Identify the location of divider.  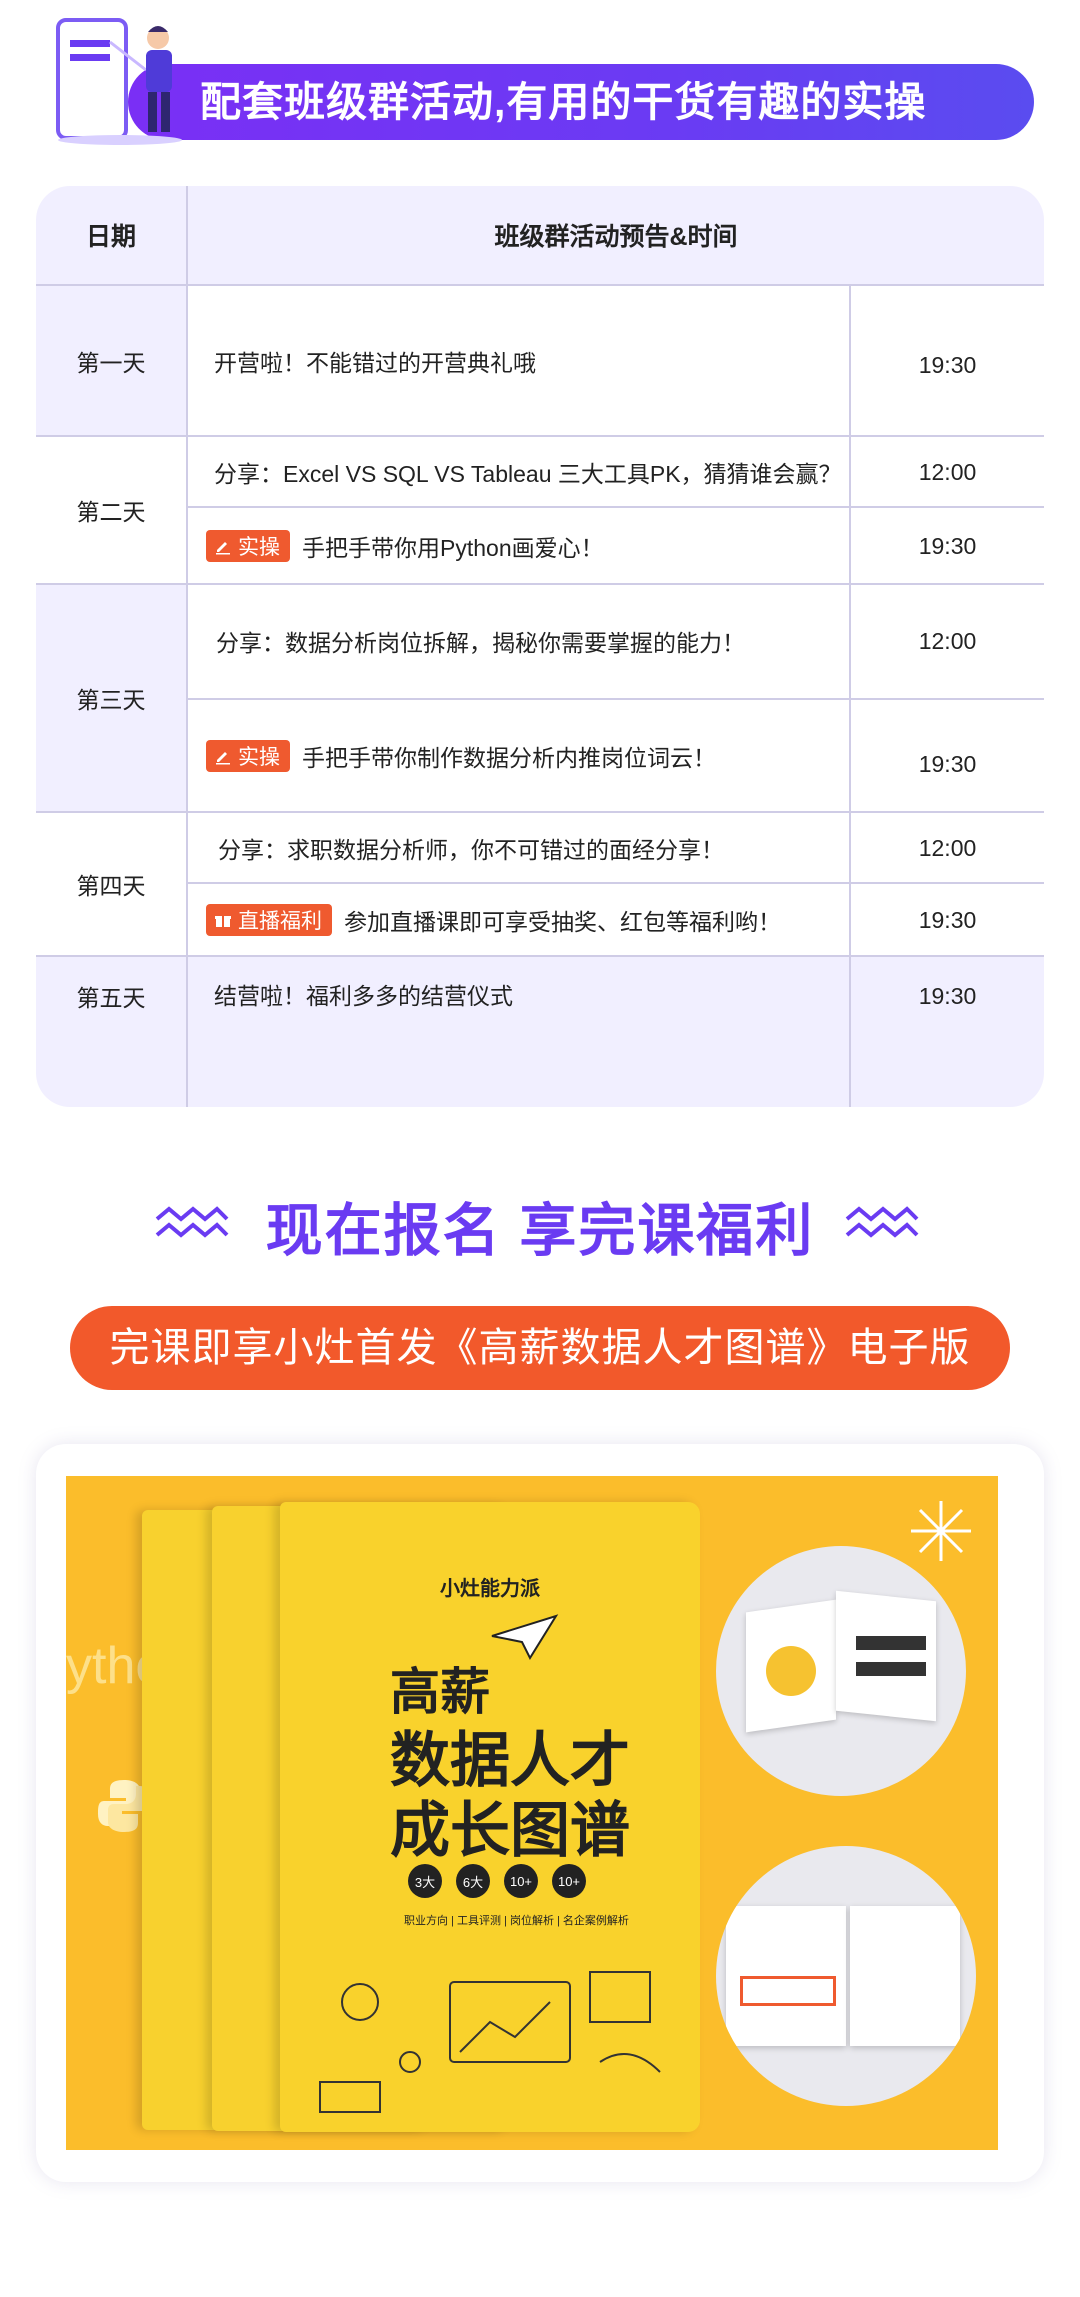
(187, 646).